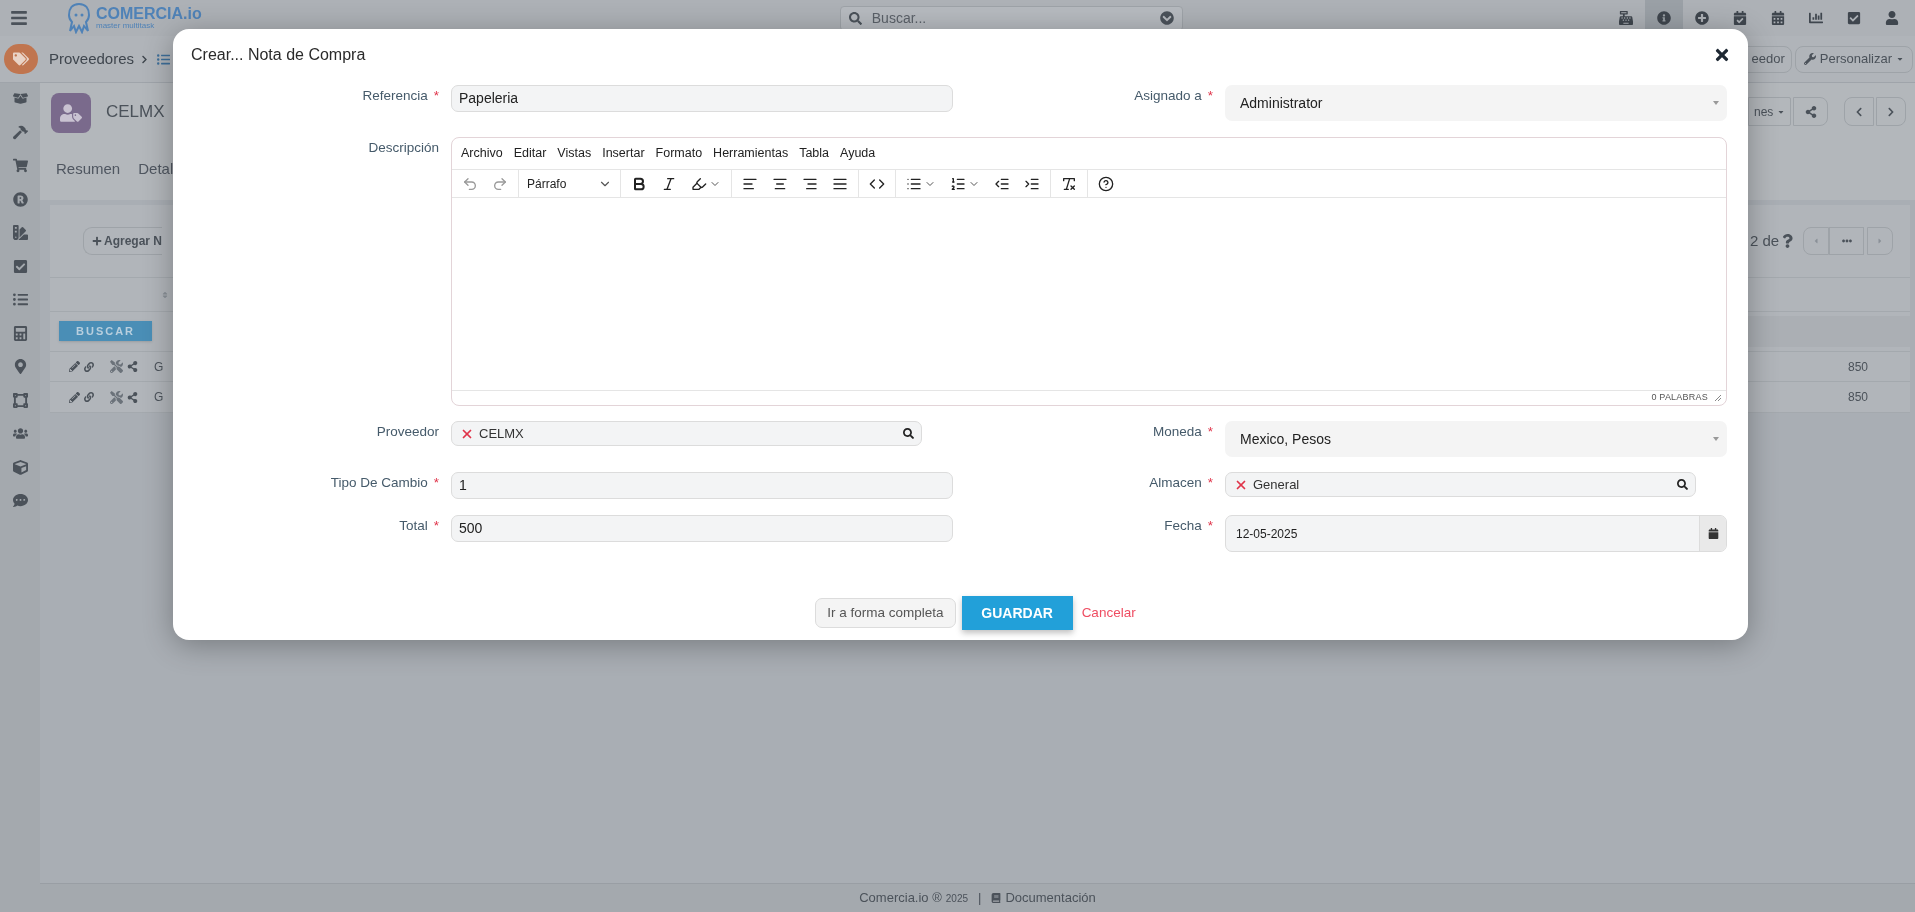  Describe the element at coordinates (1816, 18) in the screenshot. I see `bar-chart-icon` at that location.